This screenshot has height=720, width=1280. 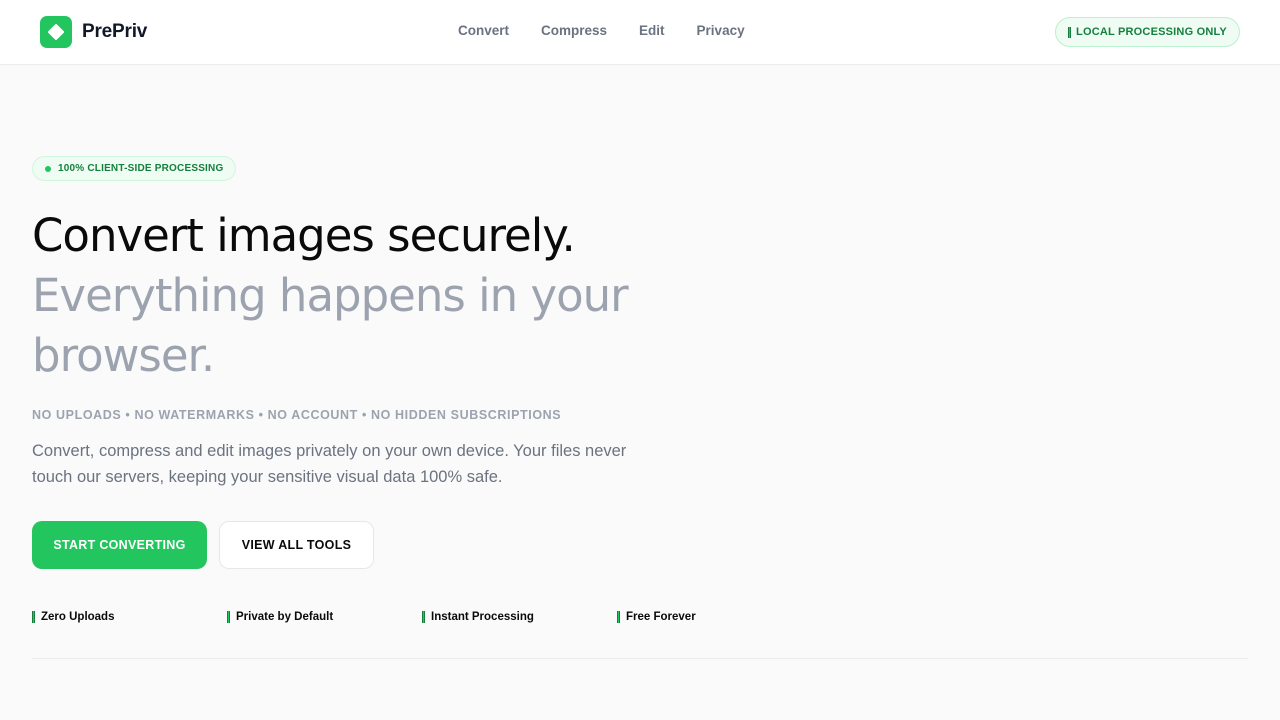 I want to click on feature-item: Zero Uploads, so click(x=129, y=617).